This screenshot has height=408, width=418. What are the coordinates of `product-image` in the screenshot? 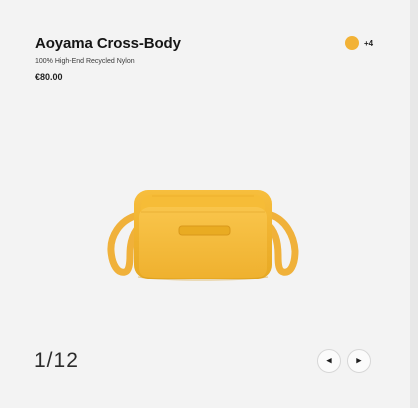 It's located at (203, 235).